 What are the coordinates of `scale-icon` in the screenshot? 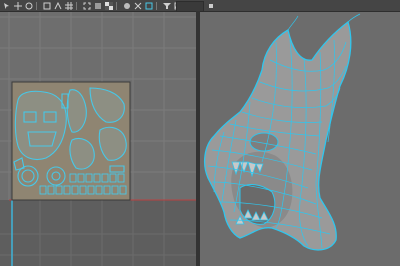 It's located at (46, 5).